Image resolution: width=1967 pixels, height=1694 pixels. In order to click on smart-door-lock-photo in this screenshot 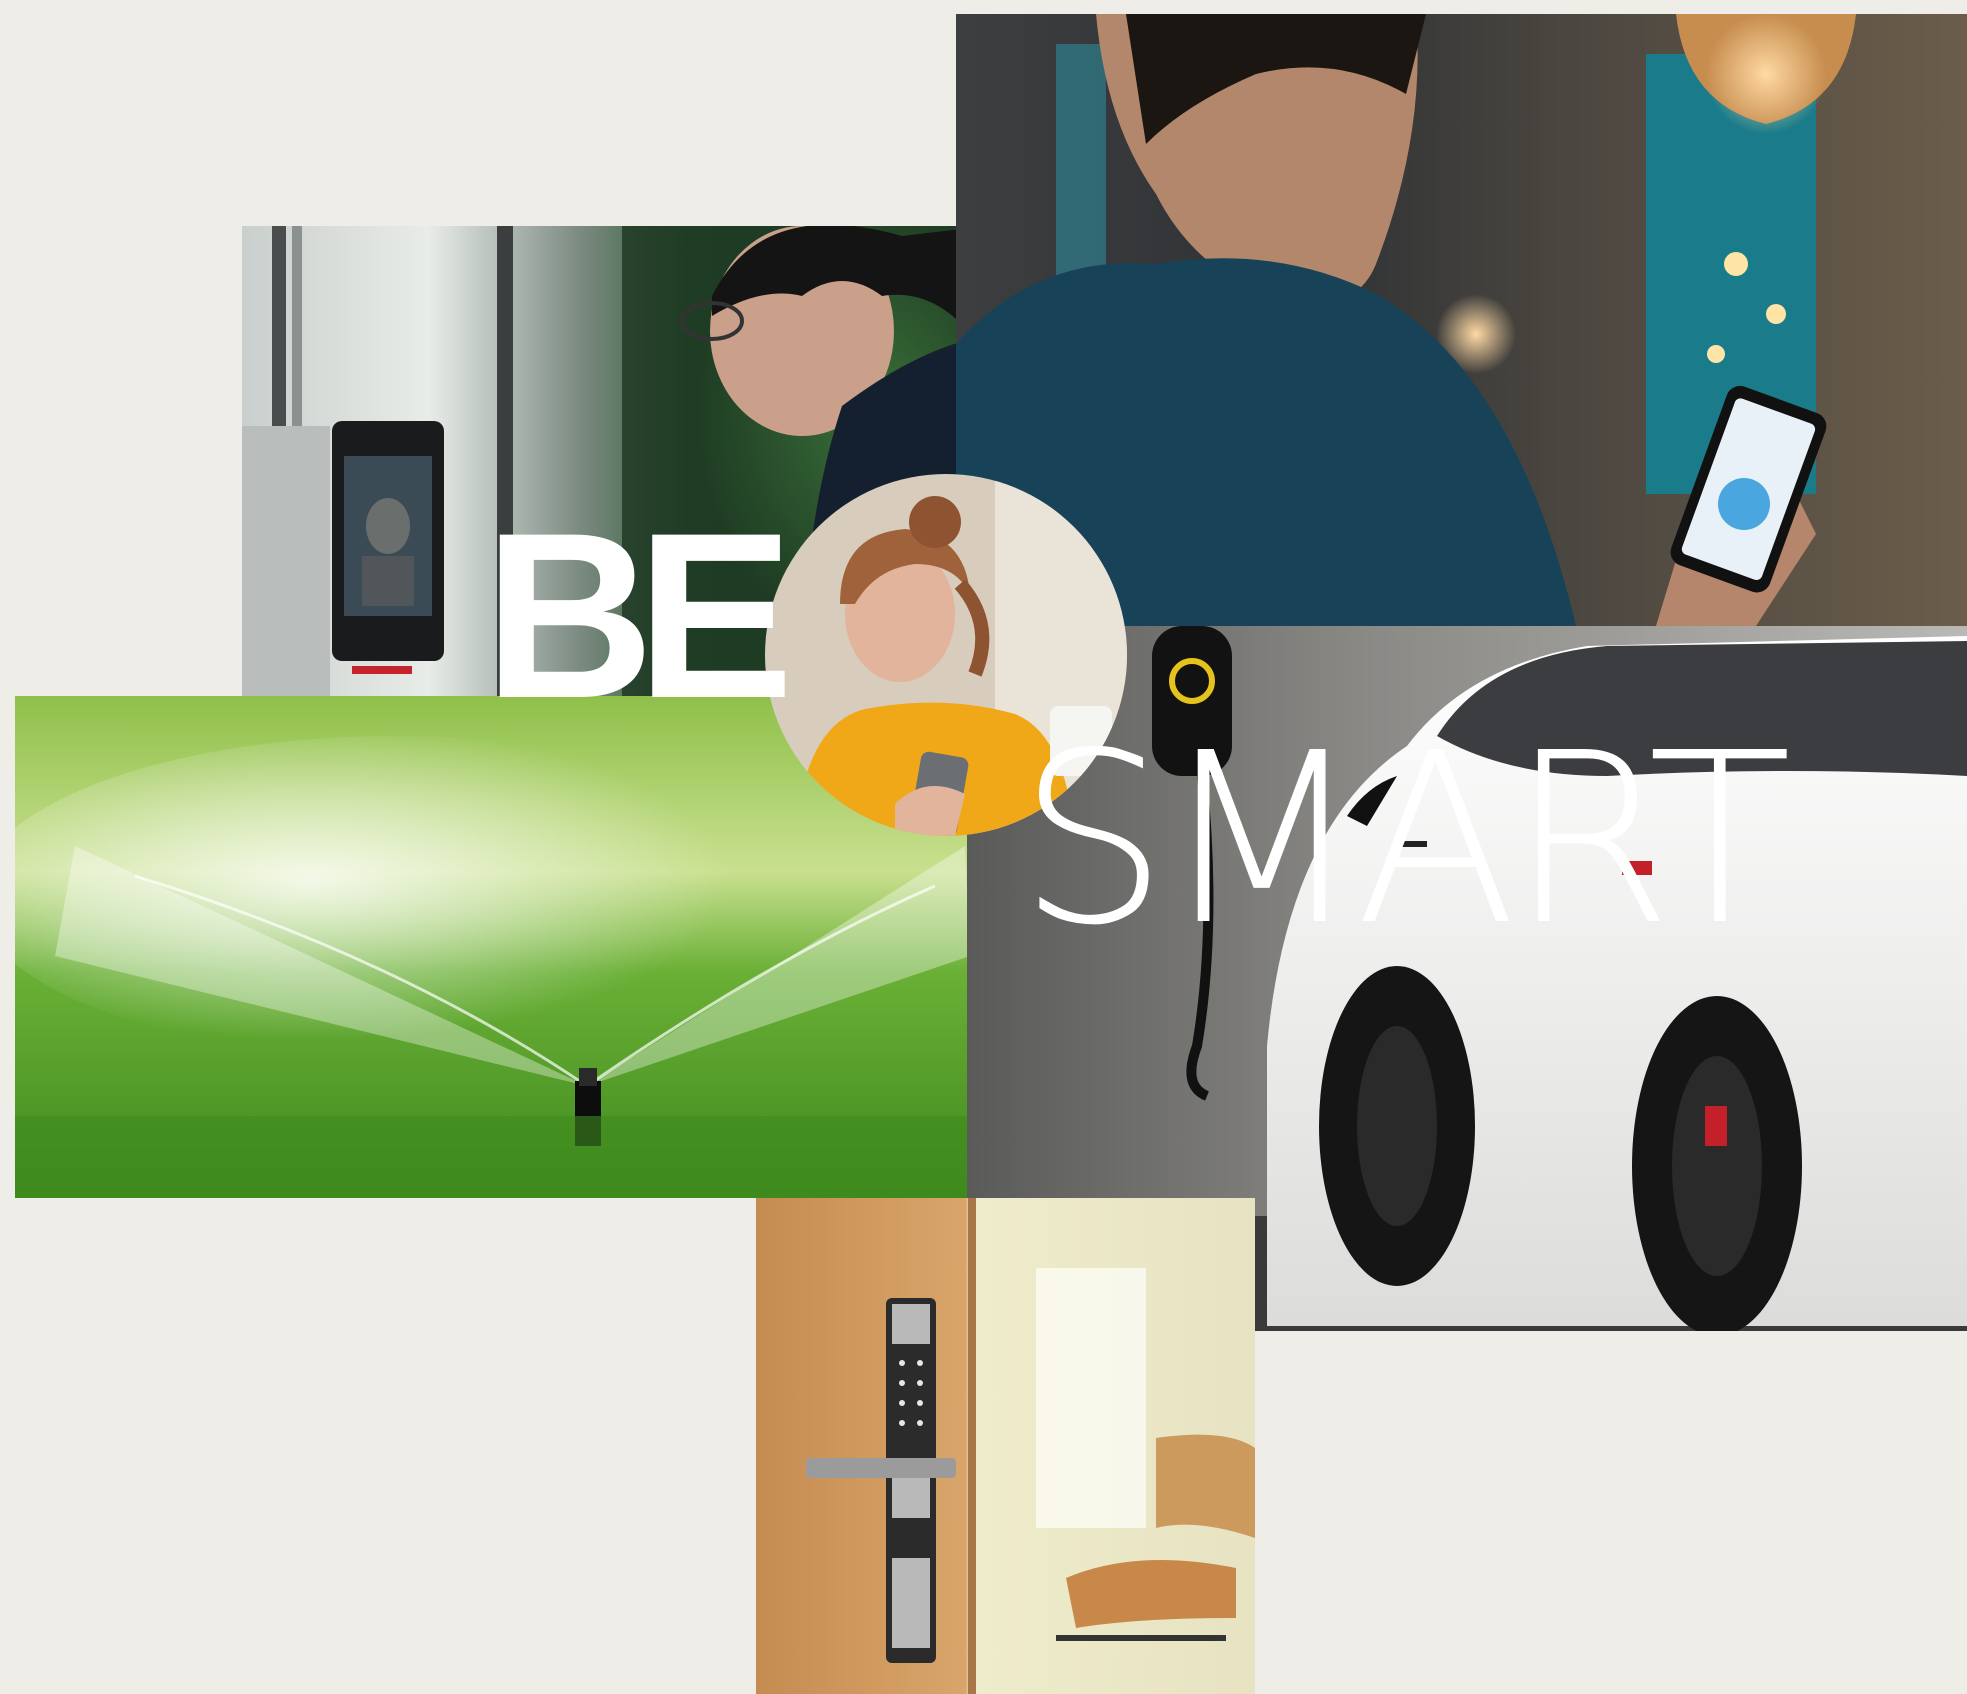, I will do `click(1005, 1446)`.